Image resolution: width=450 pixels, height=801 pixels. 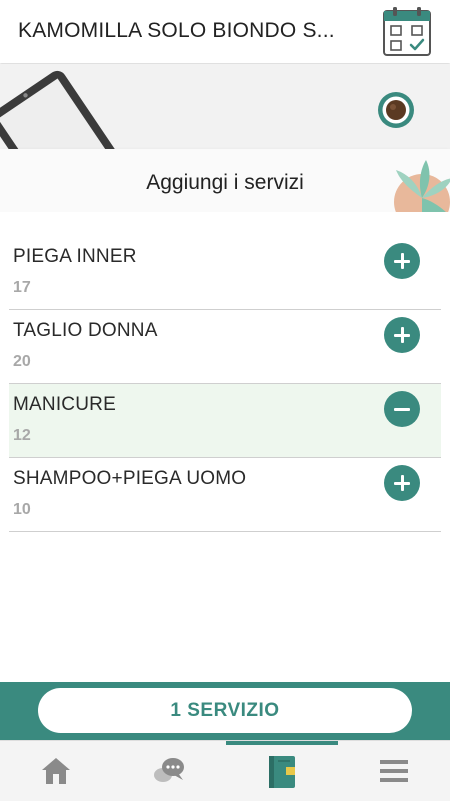 I want to click on selected-services-button: 1 SERVIZIO, so click(x=225, y=710).